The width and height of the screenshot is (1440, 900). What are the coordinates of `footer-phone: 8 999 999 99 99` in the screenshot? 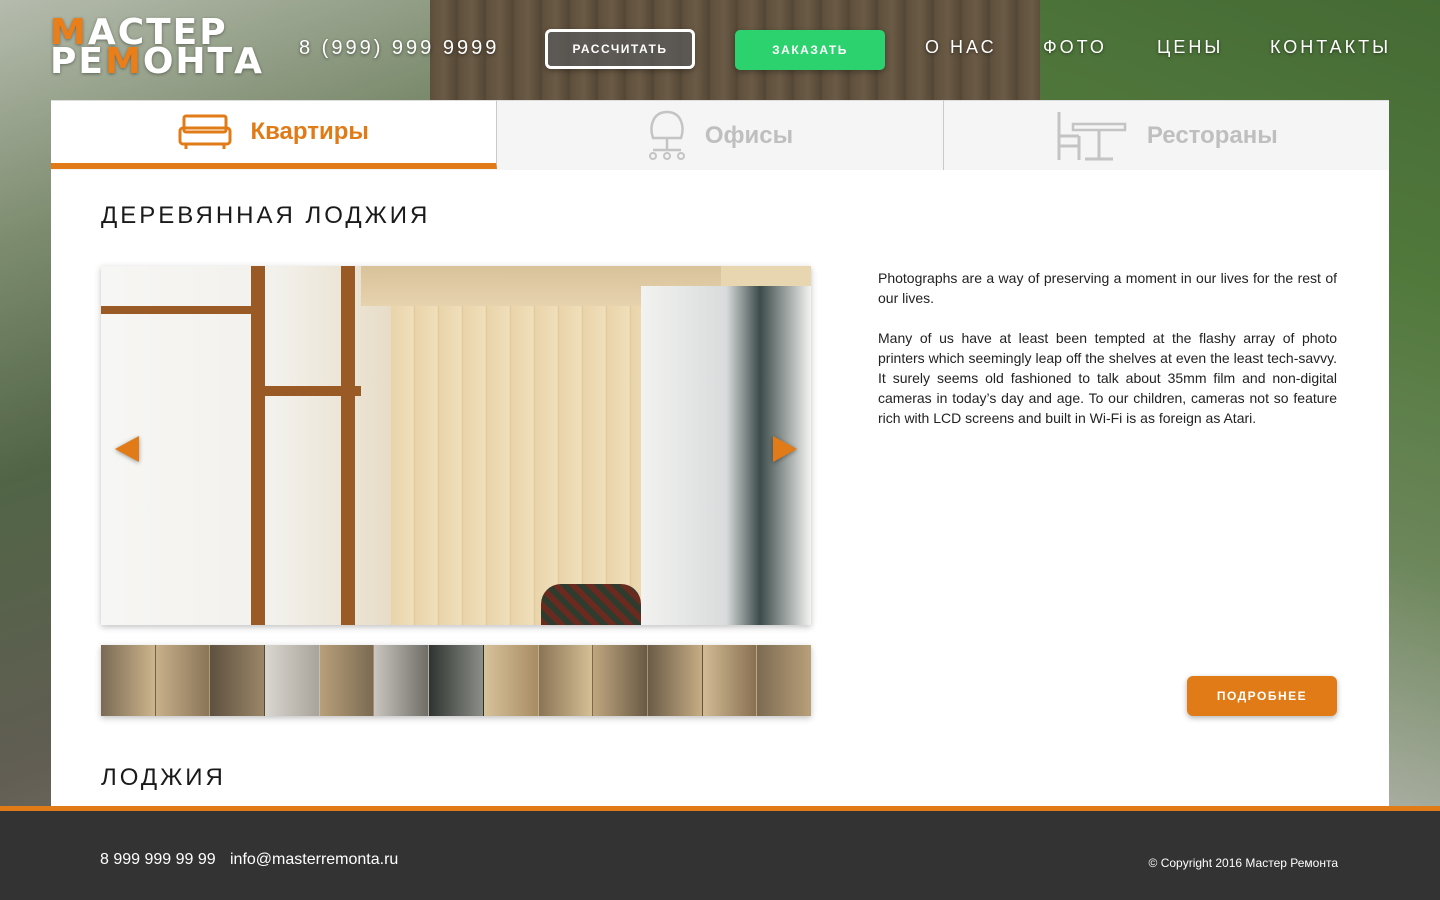 It's located at (158, 860).